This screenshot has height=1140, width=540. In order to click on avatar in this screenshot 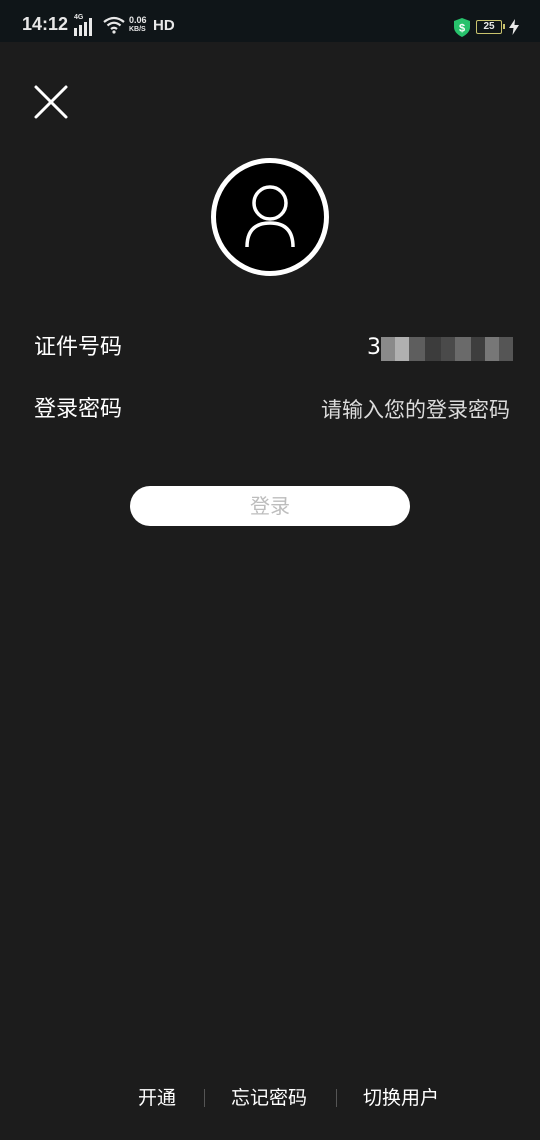, I will do `click(270, 217)`.